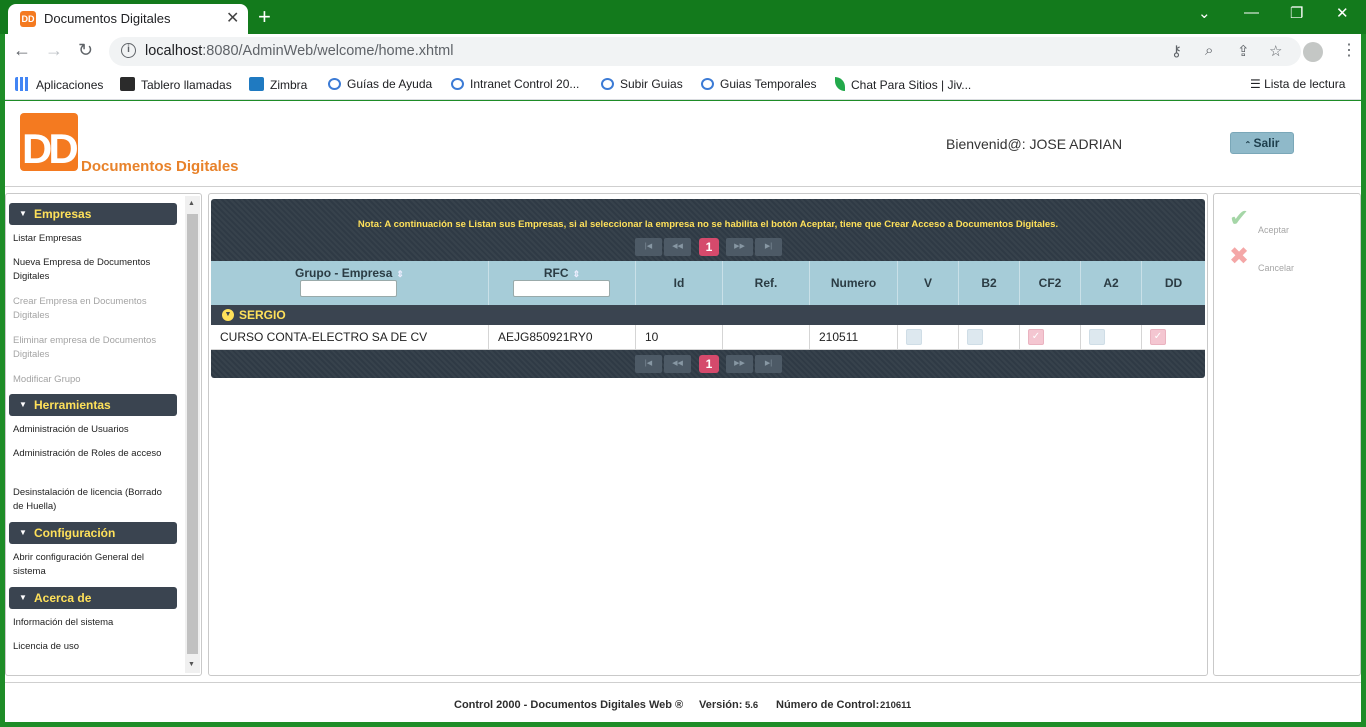 This screenshot has height=727, width=1366. I want to click on tab-search-icon: ⌄, so click(1204, 13).